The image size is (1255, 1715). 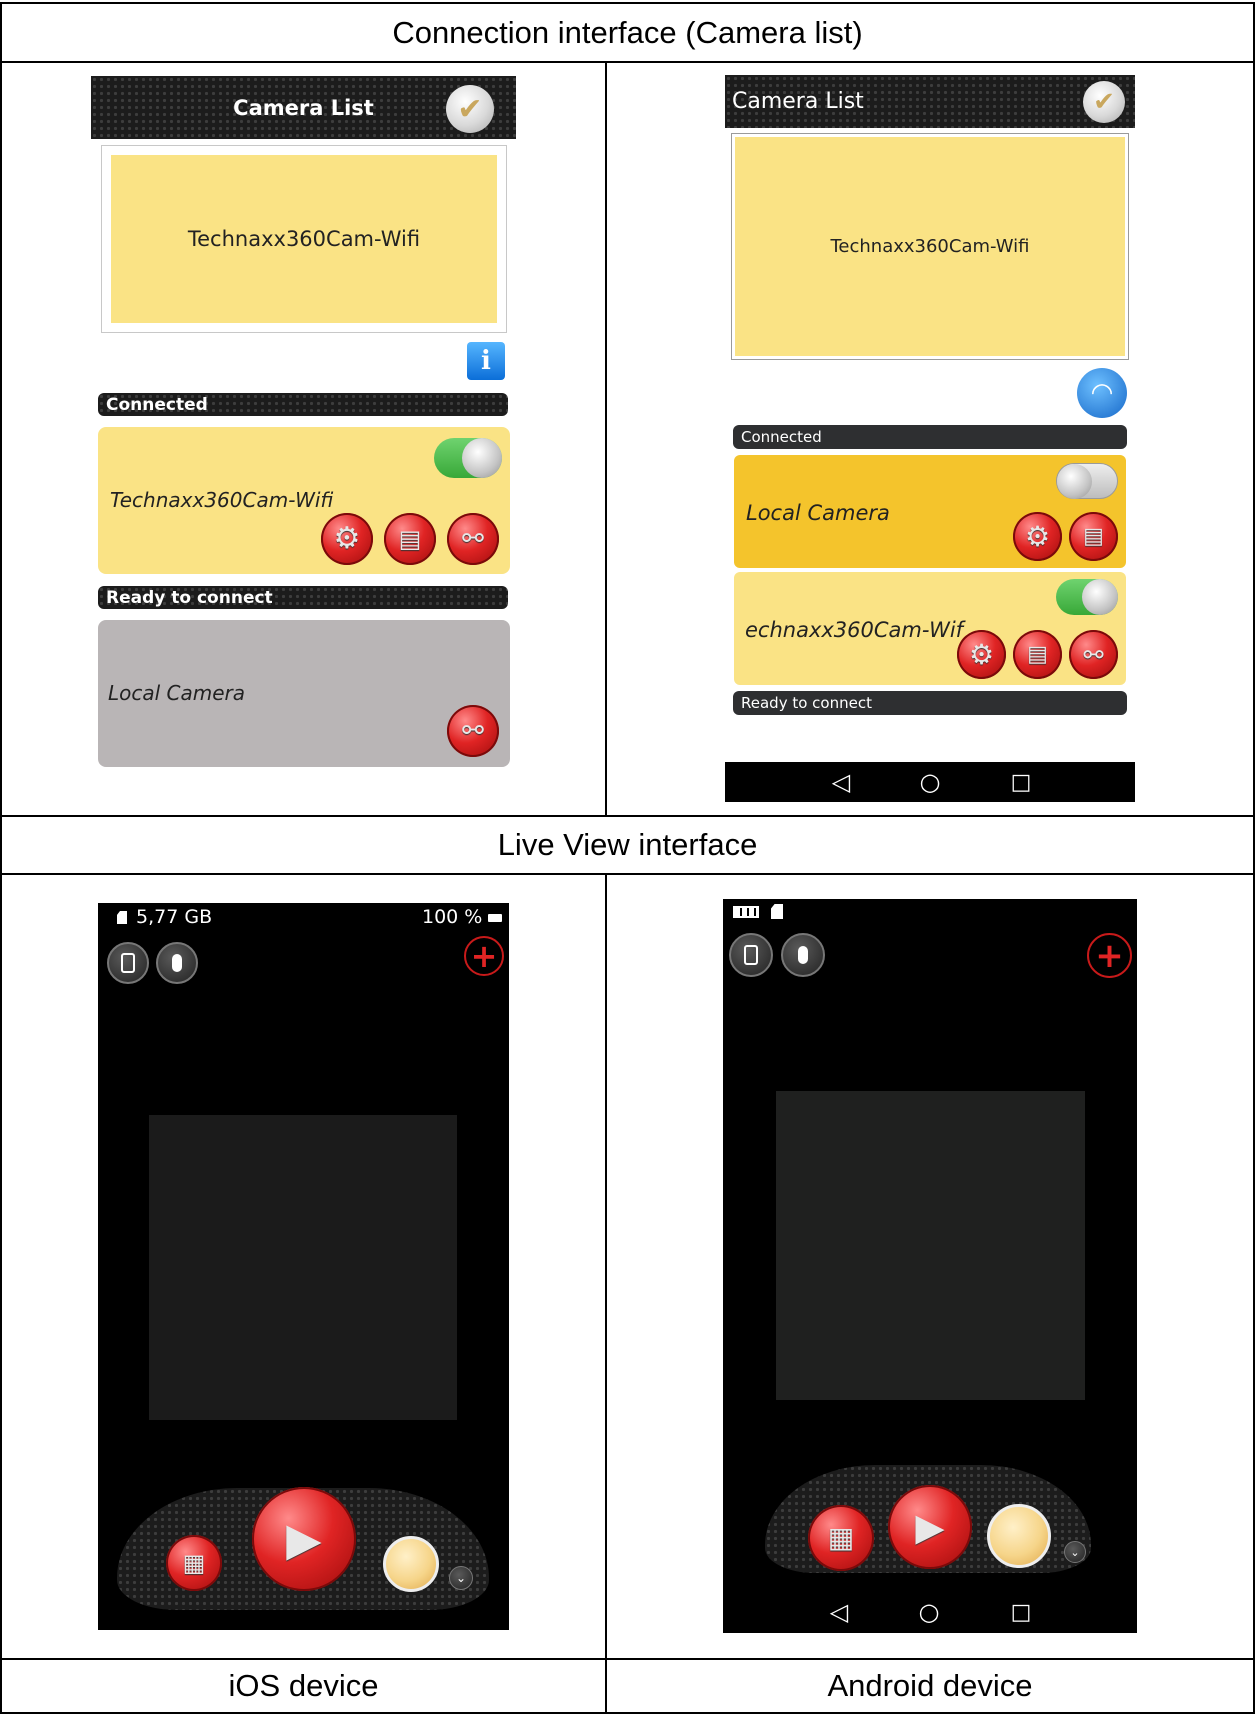 What do you see at coordinates (798, 101) in the screenshot?
I see `page-title: Camera List` at bounding box center [798, 101].